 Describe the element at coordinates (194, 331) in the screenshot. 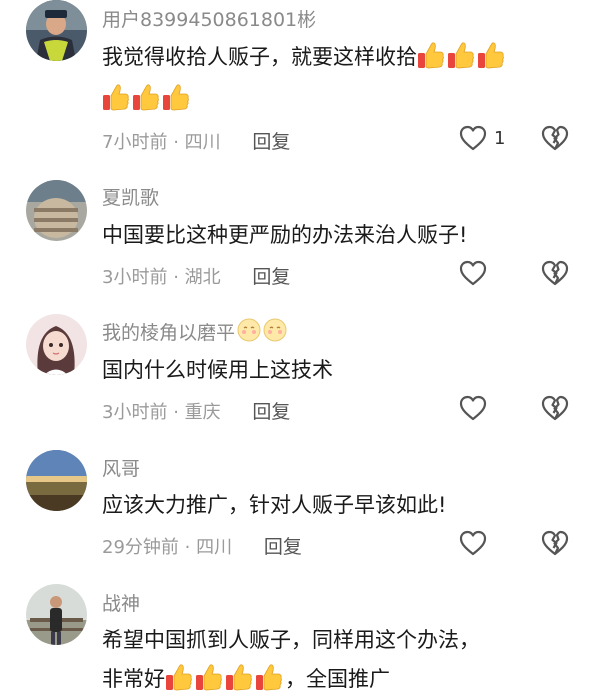

I see `username: 我的棱角以磨平` at that location.